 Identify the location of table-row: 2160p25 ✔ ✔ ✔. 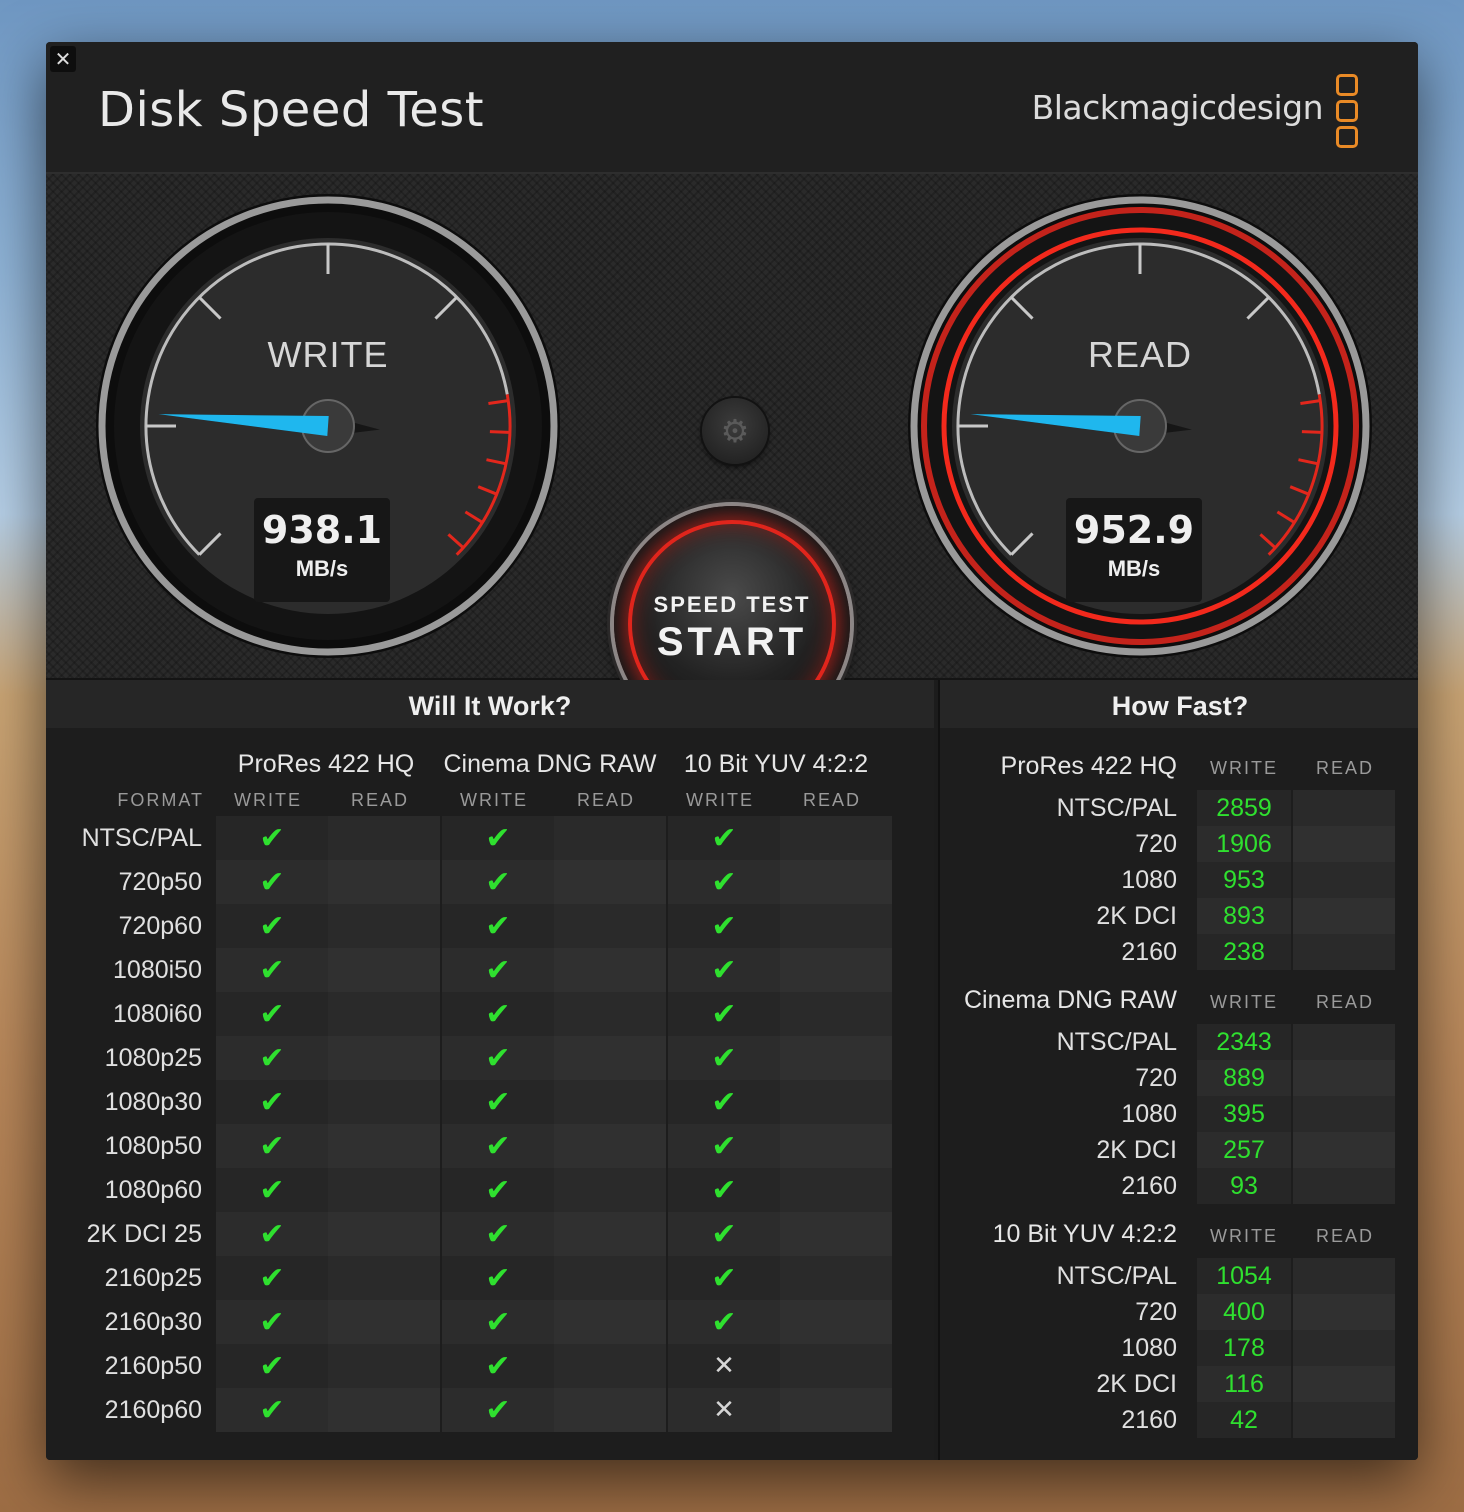
(490, 1278).